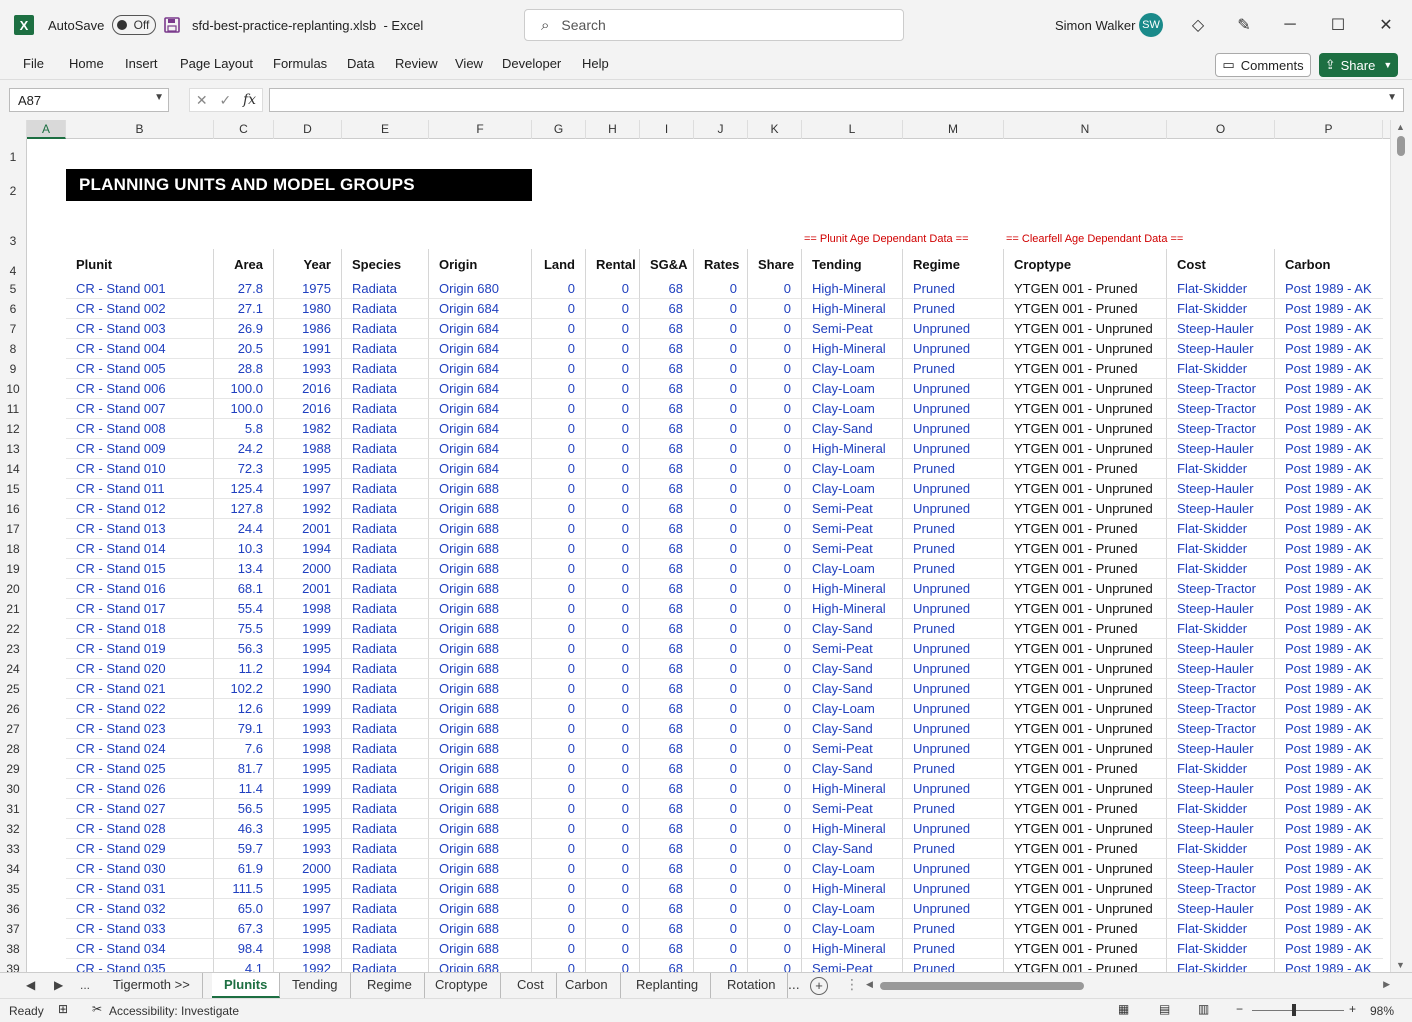 Image resolution: width=1412 pixels, height=1022 pixels. What do you see at coordinates (172, 25) in the screenshot?
I see `save-icon` at bounding box center [172, 25].